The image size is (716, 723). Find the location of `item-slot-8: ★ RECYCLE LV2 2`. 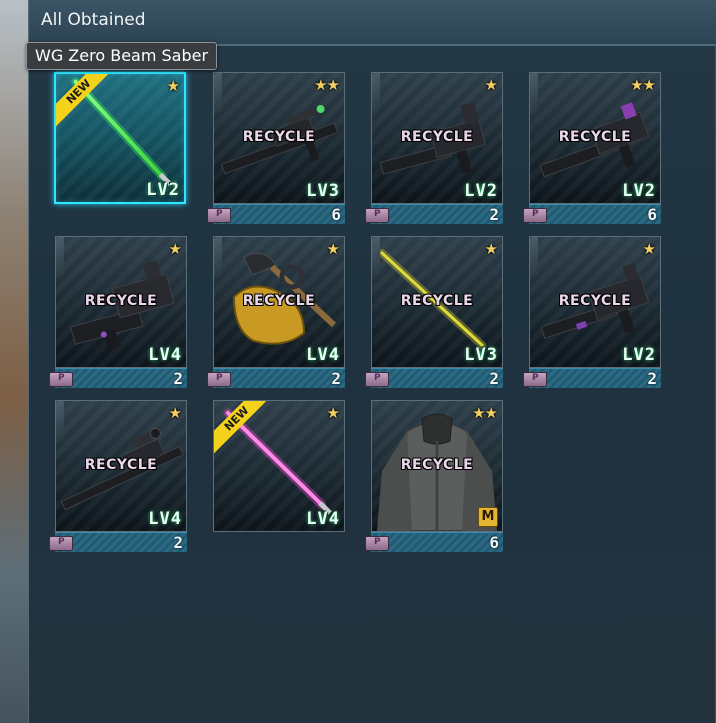

item-slot-8: ★ RECYCLE LV2 2 is located at coordinates (592, 312).